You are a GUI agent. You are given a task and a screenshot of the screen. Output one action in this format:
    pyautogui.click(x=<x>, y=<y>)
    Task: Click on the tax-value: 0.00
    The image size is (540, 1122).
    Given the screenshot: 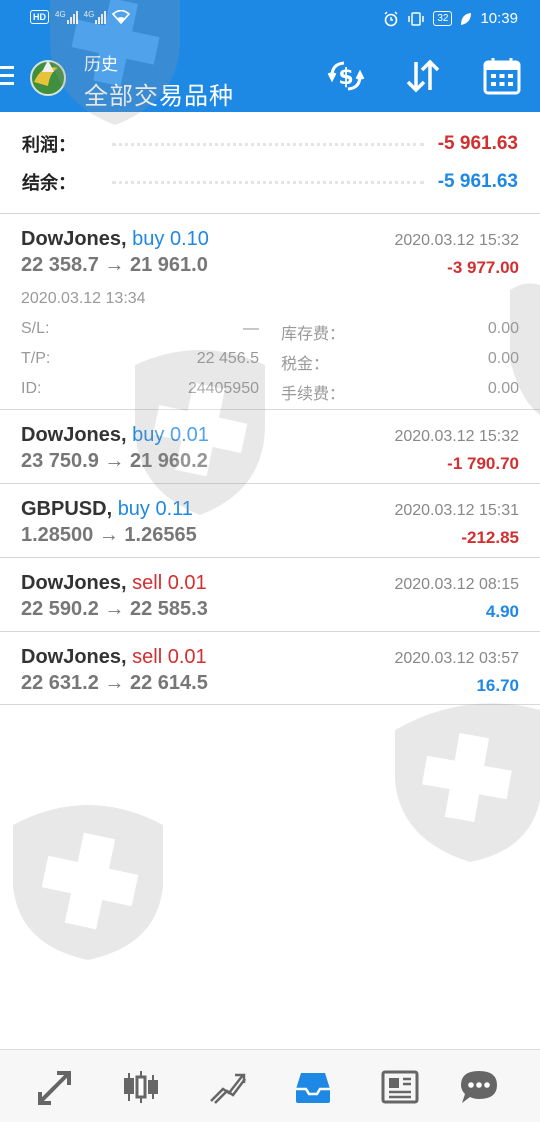 What is the action you would take?
    pyautogui.click(x=503, y=358)
    